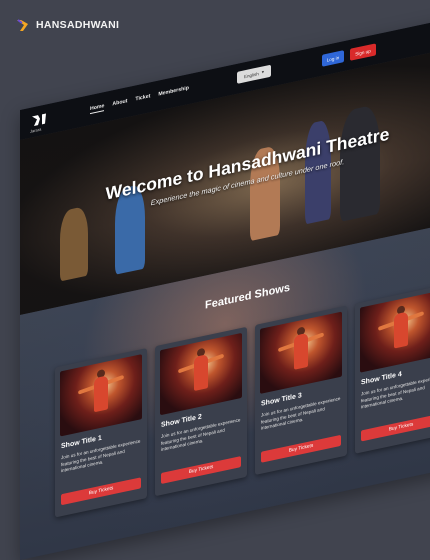 The width and height of the screenshot is (430, 560). Describe the element at coordinates (142, 98) in the screenshot. I see `nav-link-ticket: Ticket` at that location.